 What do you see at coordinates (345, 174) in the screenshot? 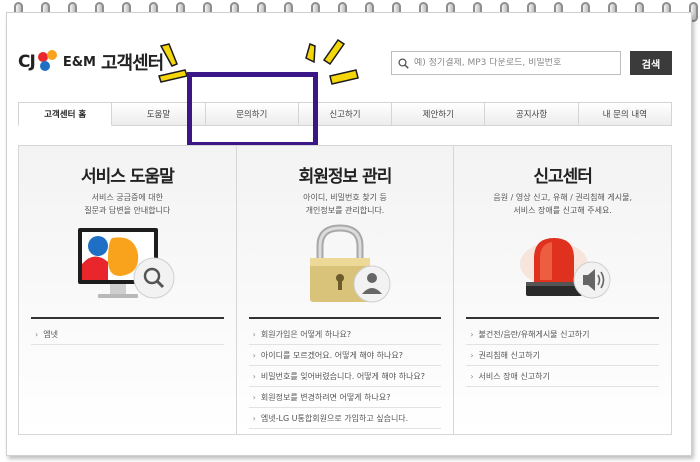
I see `section-title: 회원정보 관리` at bounding box center [345, 174].